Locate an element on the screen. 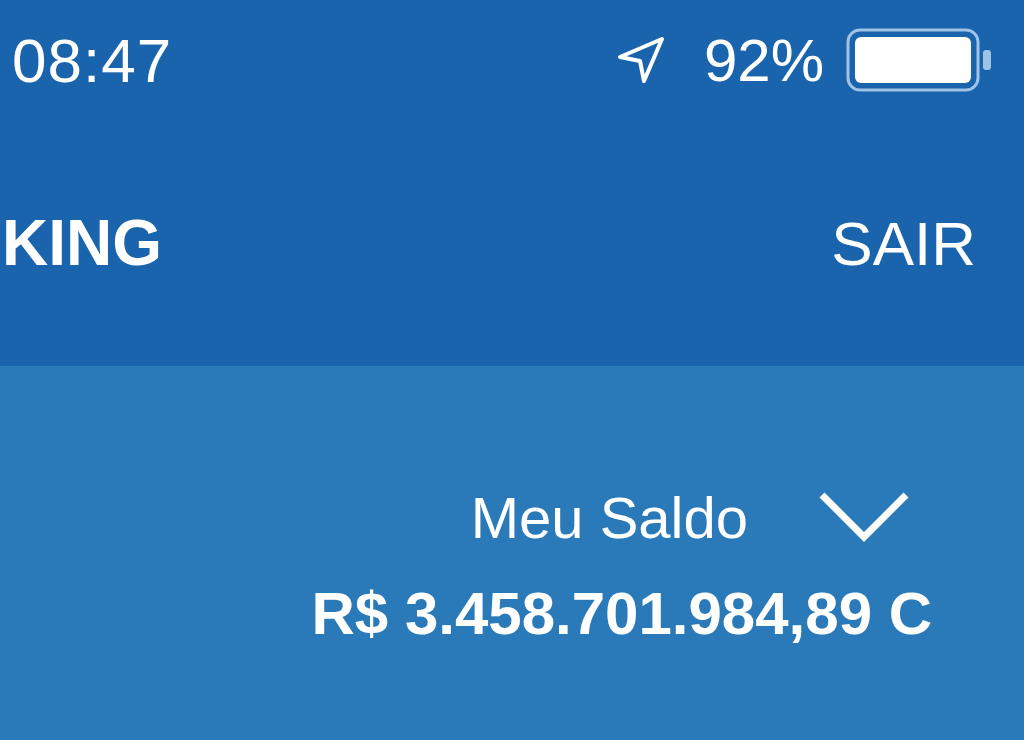  location-arrow-icon is located at coordinates (640, 60).